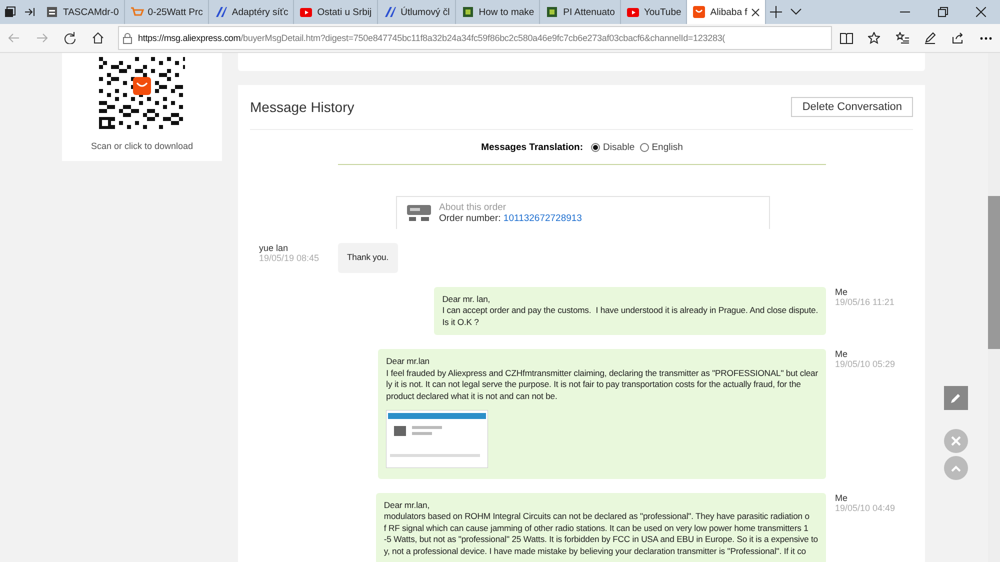 The height and width of the screenshot is (562, 1000). I want to click on message-bubble: Dear mr.lan I feel frauded by Aliexpress and CZHfmtransmitter claiming, declaring the transmitter as "PROFESSIONAL" but clear ly it is not. It can not legal serve the purpose. It is not fair to pay transportation costs for the actually fraud, for the product declared what it is not and can not be., so click(602, 413).